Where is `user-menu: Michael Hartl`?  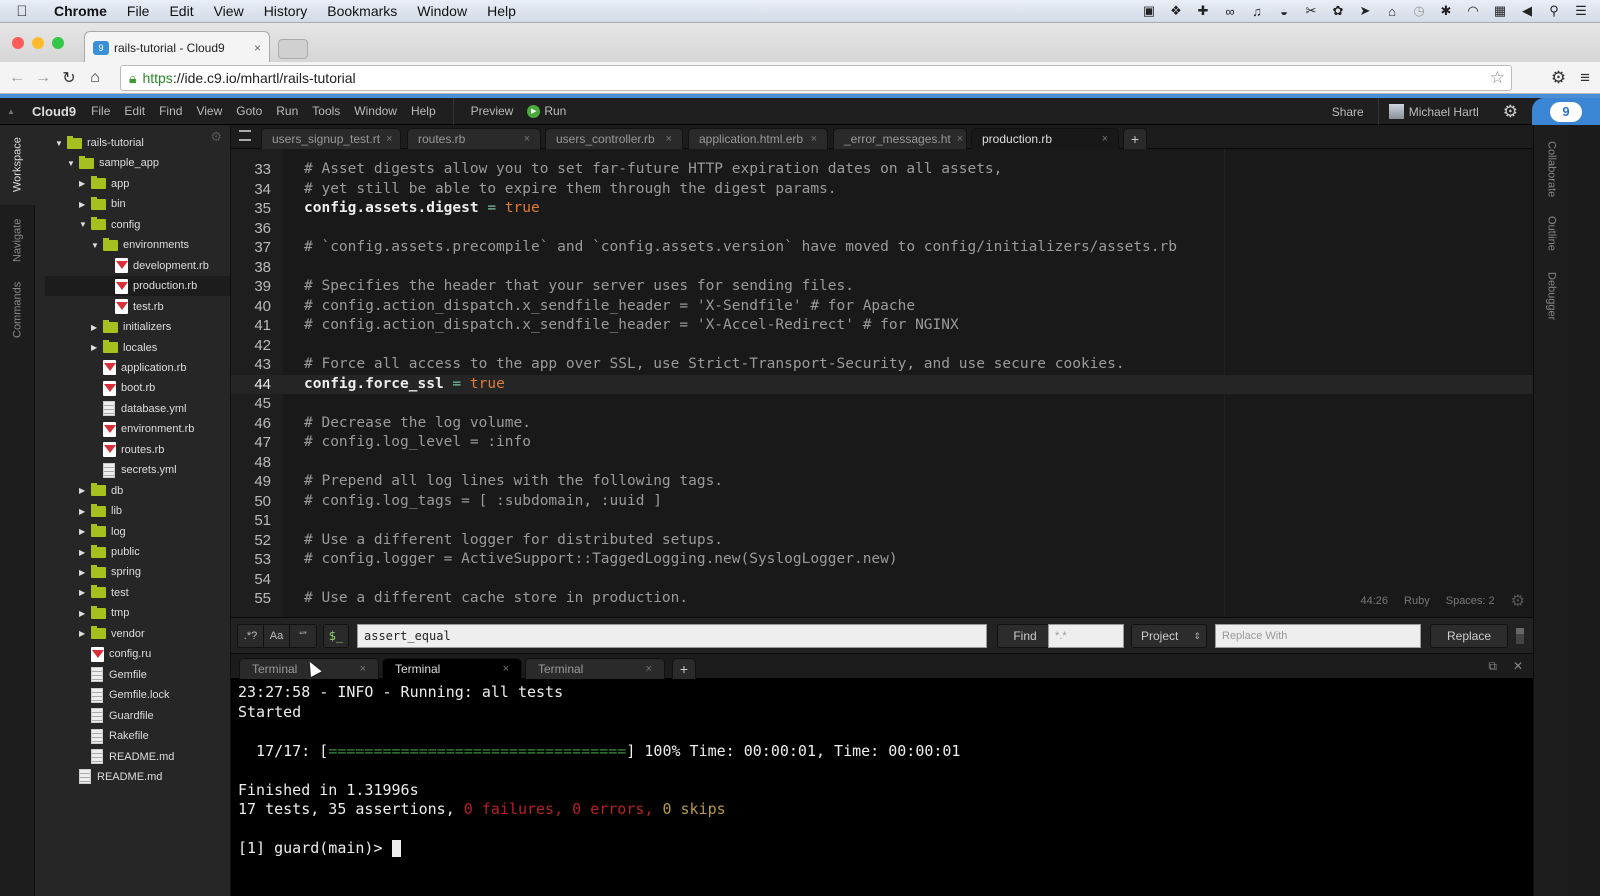
user-menu: Michael Hartl is located at coordinates (1433, 111).